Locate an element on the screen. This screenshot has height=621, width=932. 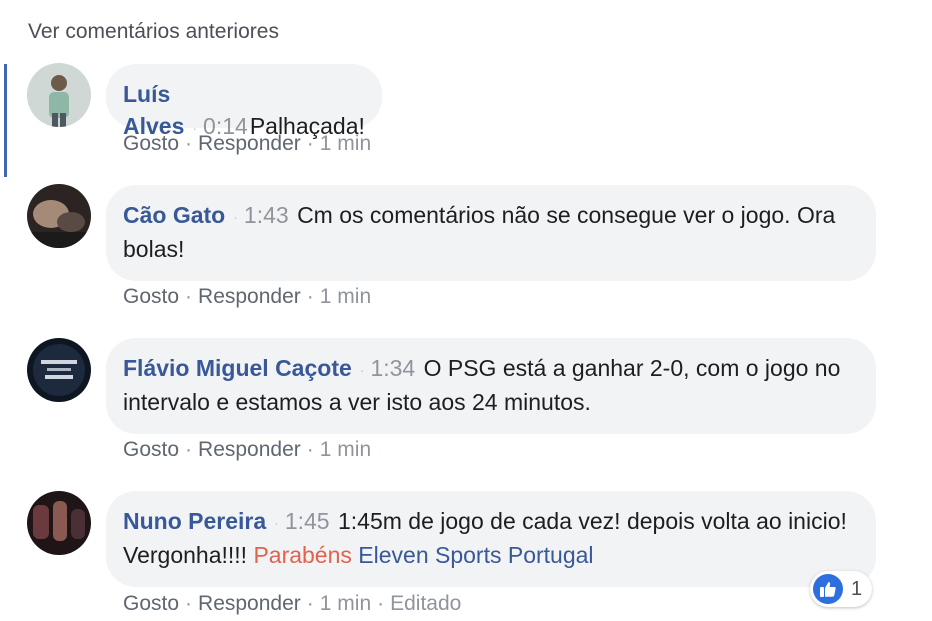
comment-author: Luís Alves is located at coordinates (153, 110).